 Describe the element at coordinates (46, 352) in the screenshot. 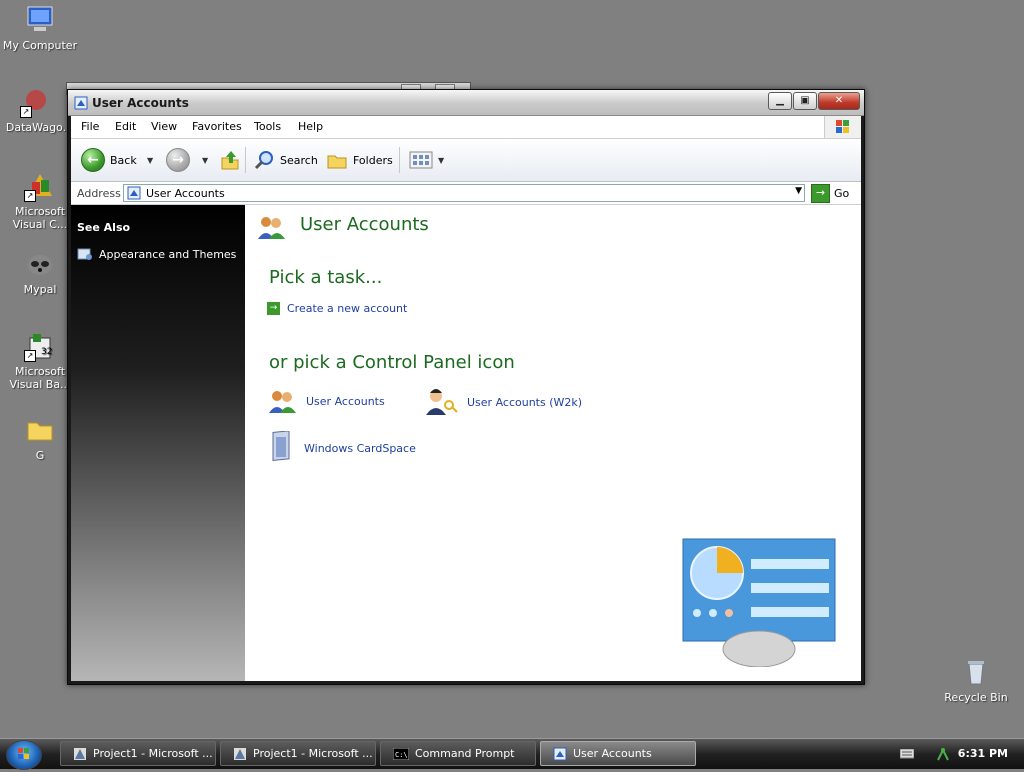

I see `svg-text: 32` at that location.